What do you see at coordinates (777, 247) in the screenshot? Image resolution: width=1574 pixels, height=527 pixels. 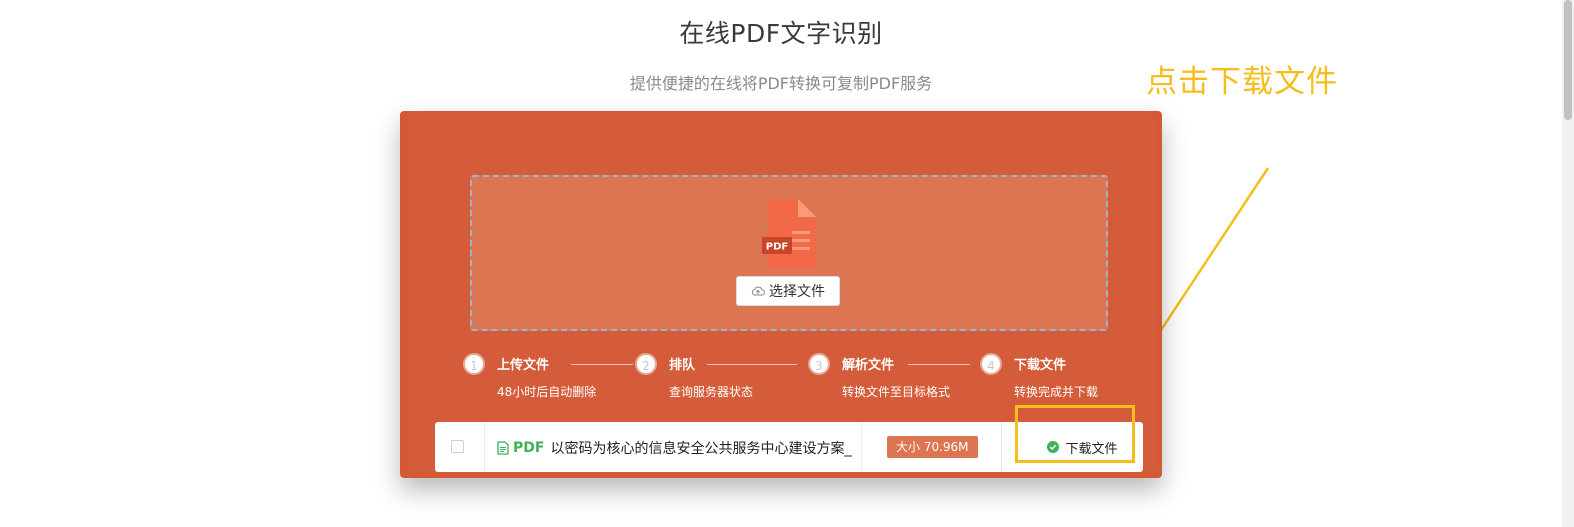 I see `pdf-icon-label: PDF` at bounding box center [777, 247].